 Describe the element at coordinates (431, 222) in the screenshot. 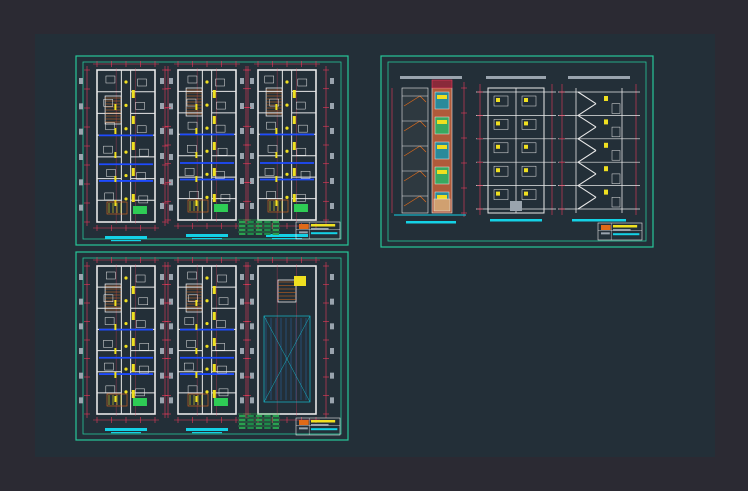

I see `view-title-bar` at that location.